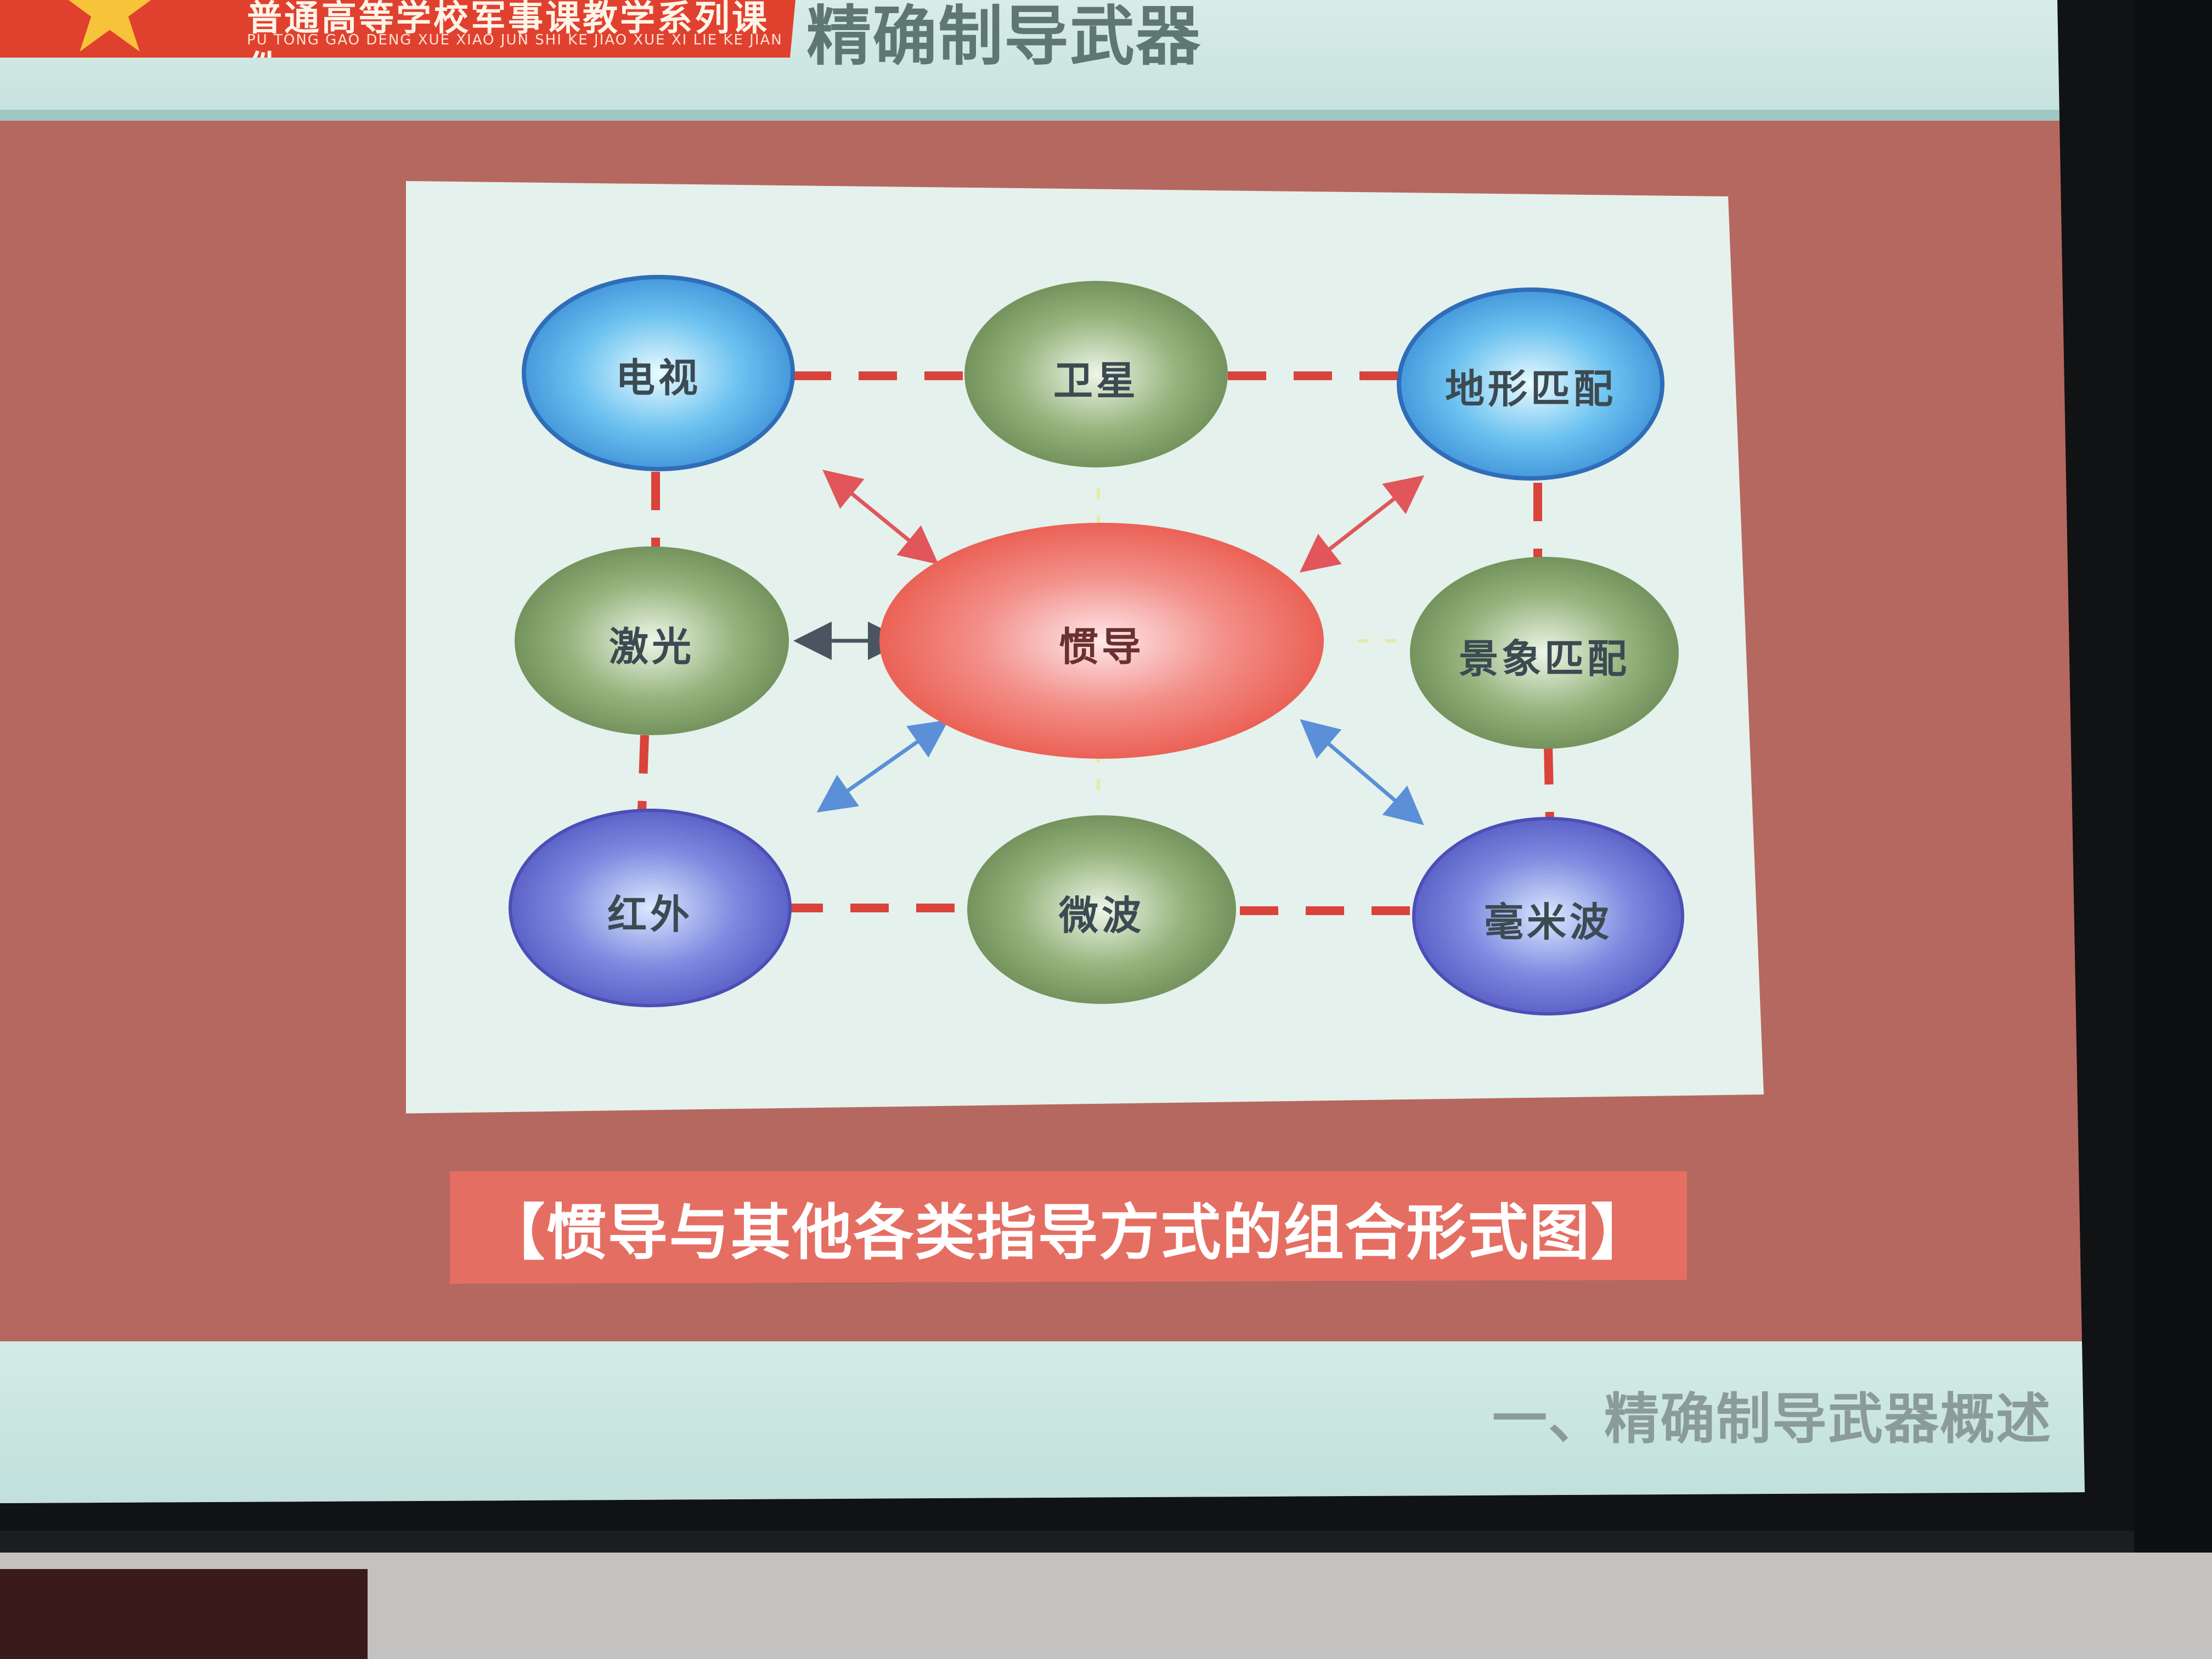 The image size is (2212, 1659). Describe the element at coordinates (643, 773) in the screenshot. I see `link-laser-infrared` at that location.